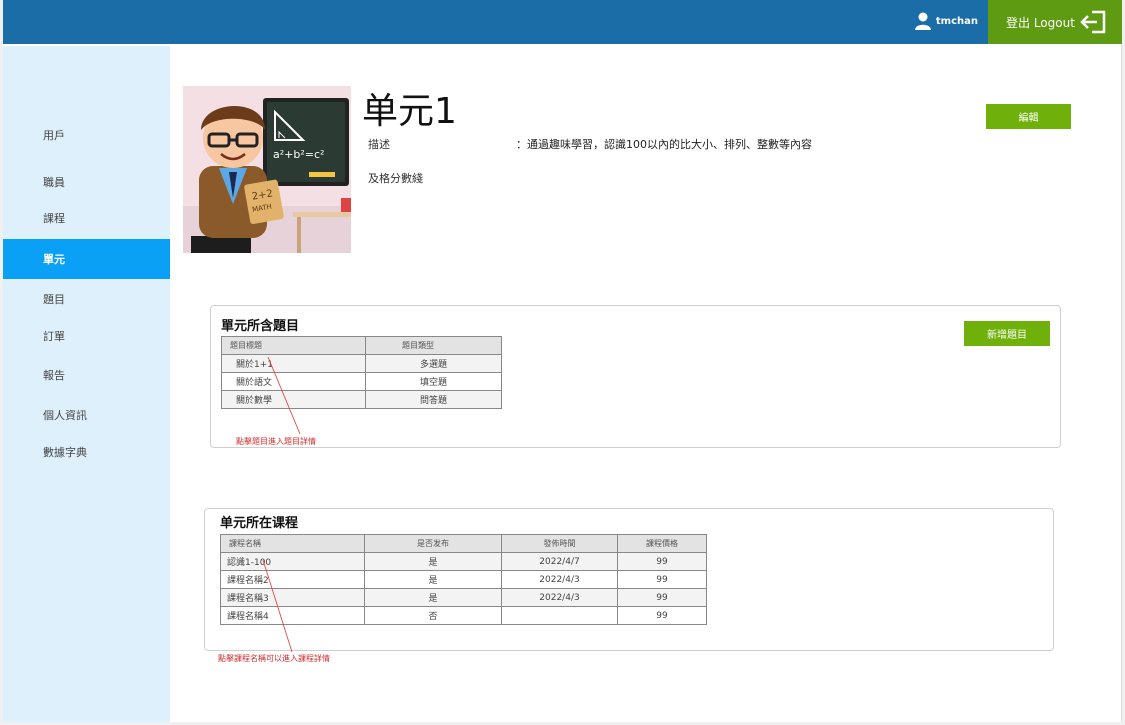  I want to click on course-name-link: 課程名稱4, so click(292, 615).